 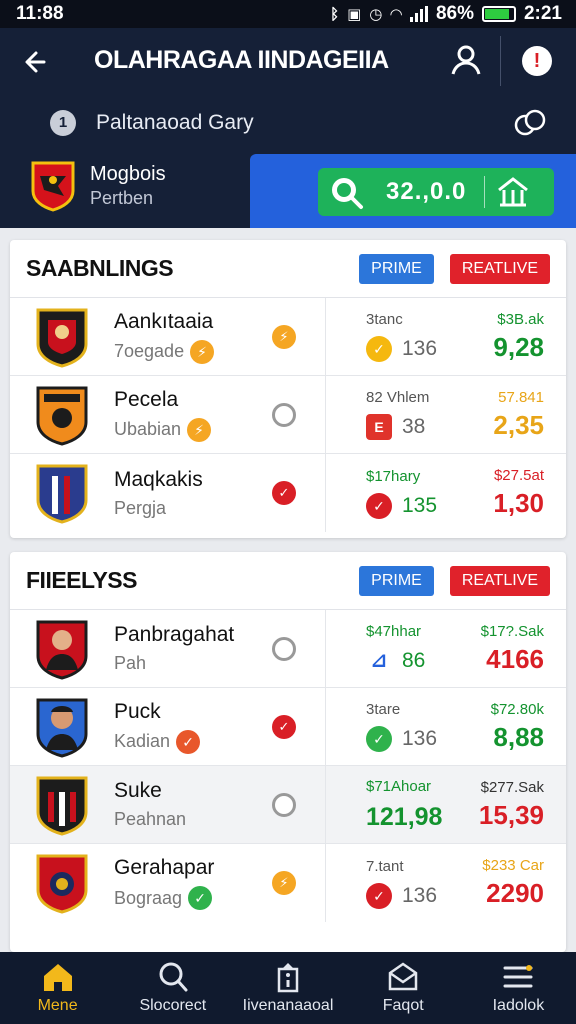 What do you see at coordinates (128, 174) in the screenshot?
I see `team-name: Mogbois` at bounding box center [128, 174].